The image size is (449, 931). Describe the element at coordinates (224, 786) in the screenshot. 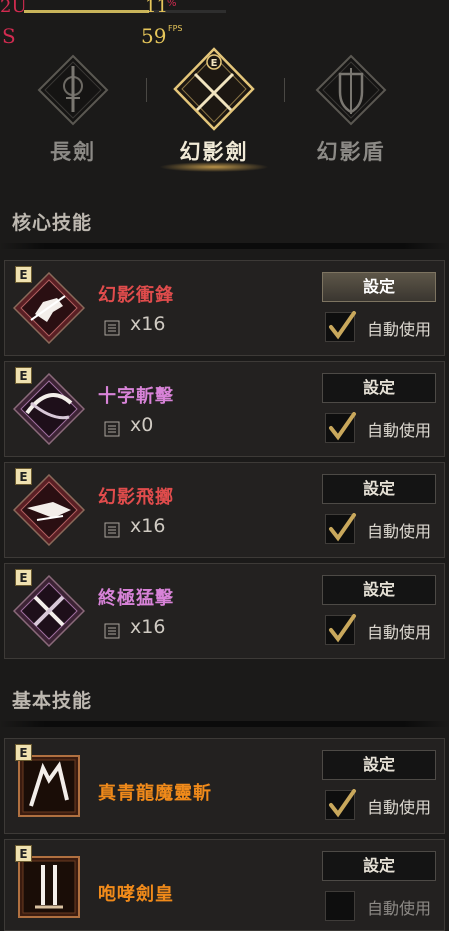

I see `skill-card: E 真青龍魔靈斬 設定 自動使用` at that location.